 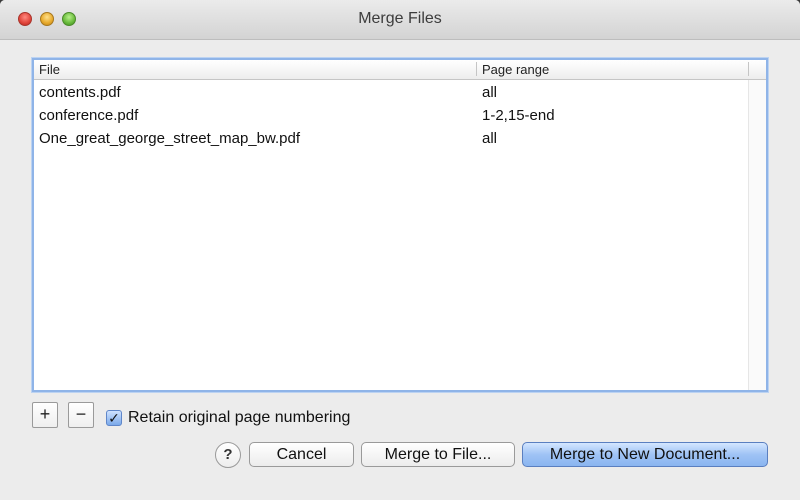 I want to click on add-file-button: +, so click(x=45, y=415).